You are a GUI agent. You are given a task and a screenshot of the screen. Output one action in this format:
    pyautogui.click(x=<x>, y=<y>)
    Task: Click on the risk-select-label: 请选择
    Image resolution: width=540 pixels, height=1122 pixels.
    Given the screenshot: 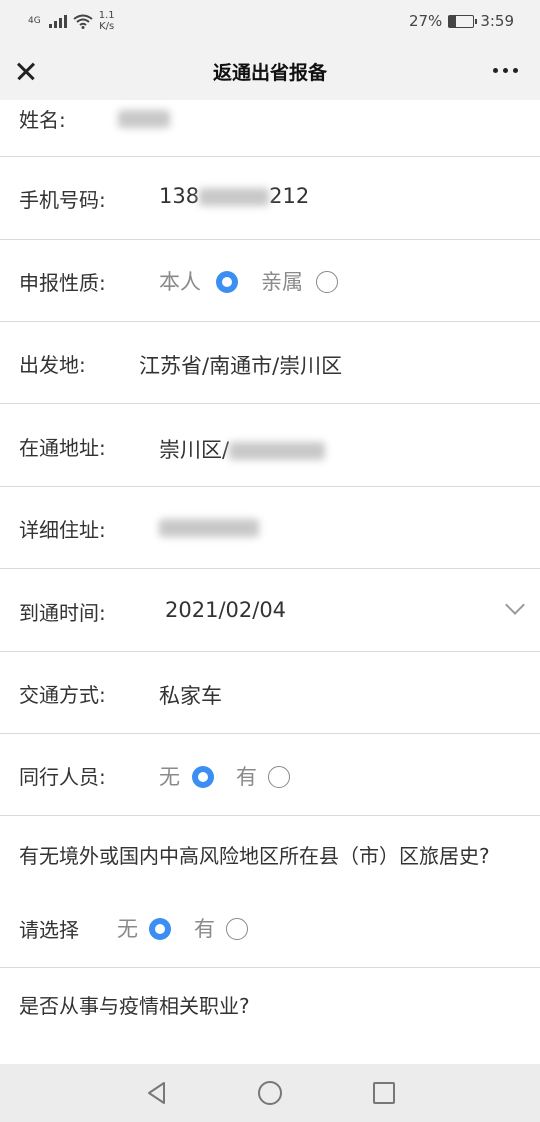 What is the action you would take?
    pyautogui.click(x=49, y=930)
    